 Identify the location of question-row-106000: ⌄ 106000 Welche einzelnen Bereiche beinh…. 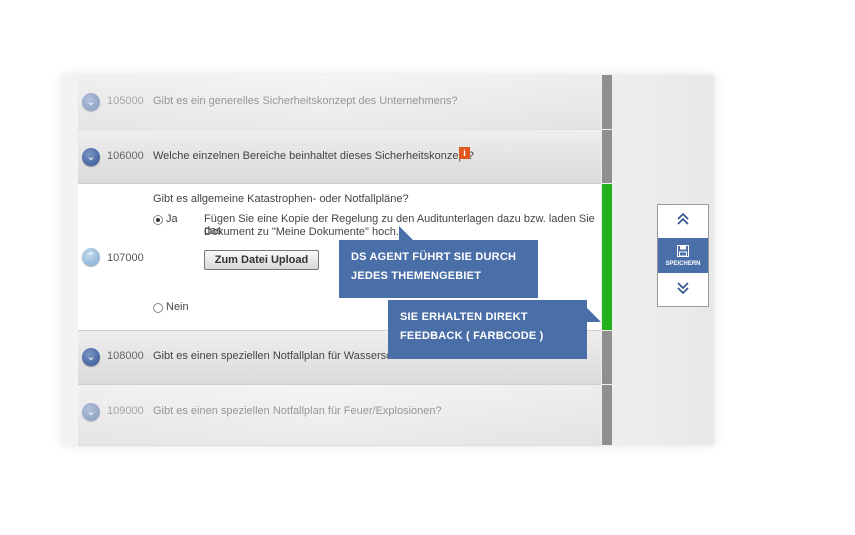
(339, 157).